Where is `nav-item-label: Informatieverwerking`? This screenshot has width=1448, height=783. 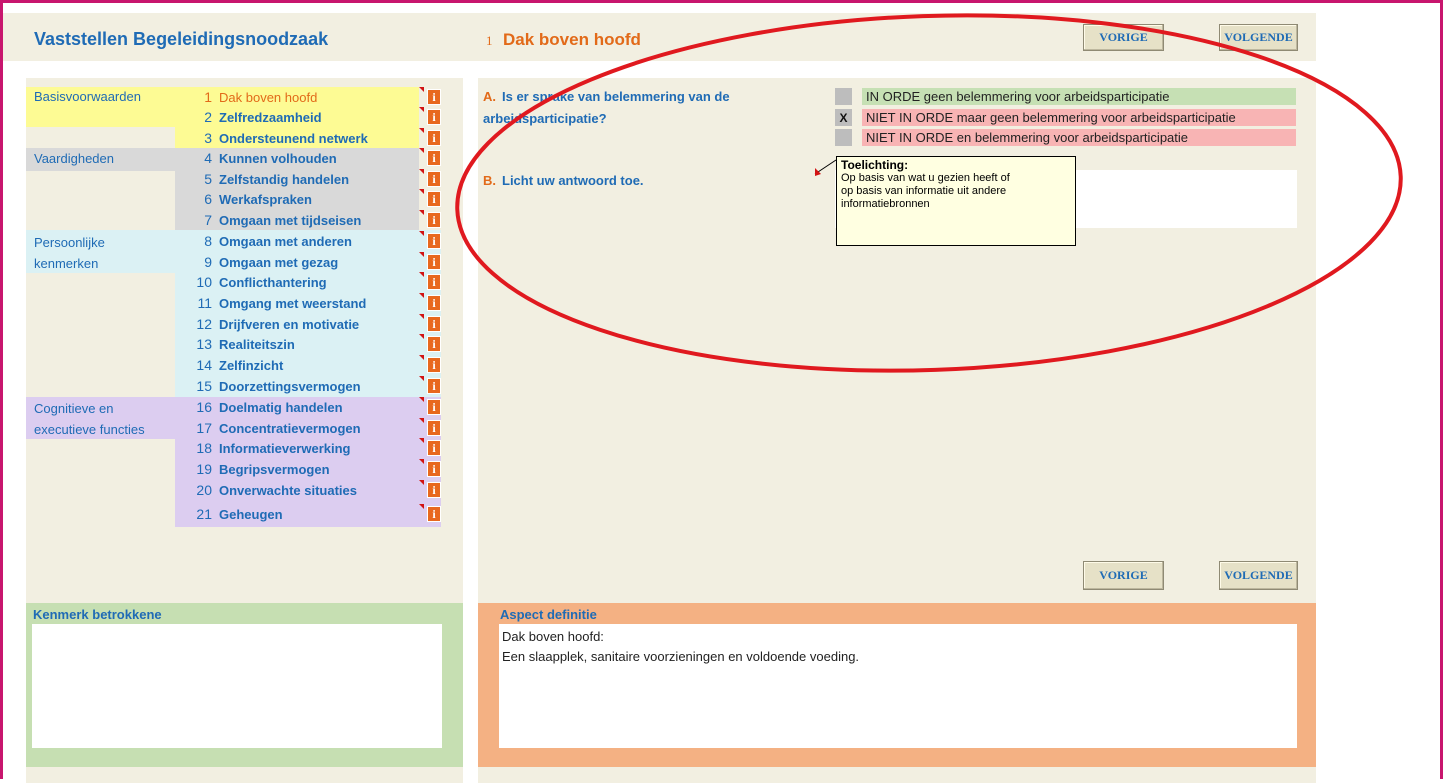 nav-item-label: Informatieverwerking is located at coordinates (285, 448).